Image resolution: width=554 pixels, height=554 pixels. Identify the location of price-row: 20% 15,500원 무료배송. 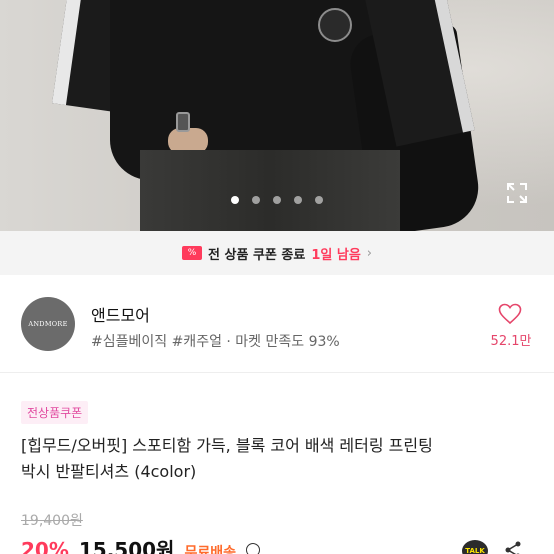
(140, 544).